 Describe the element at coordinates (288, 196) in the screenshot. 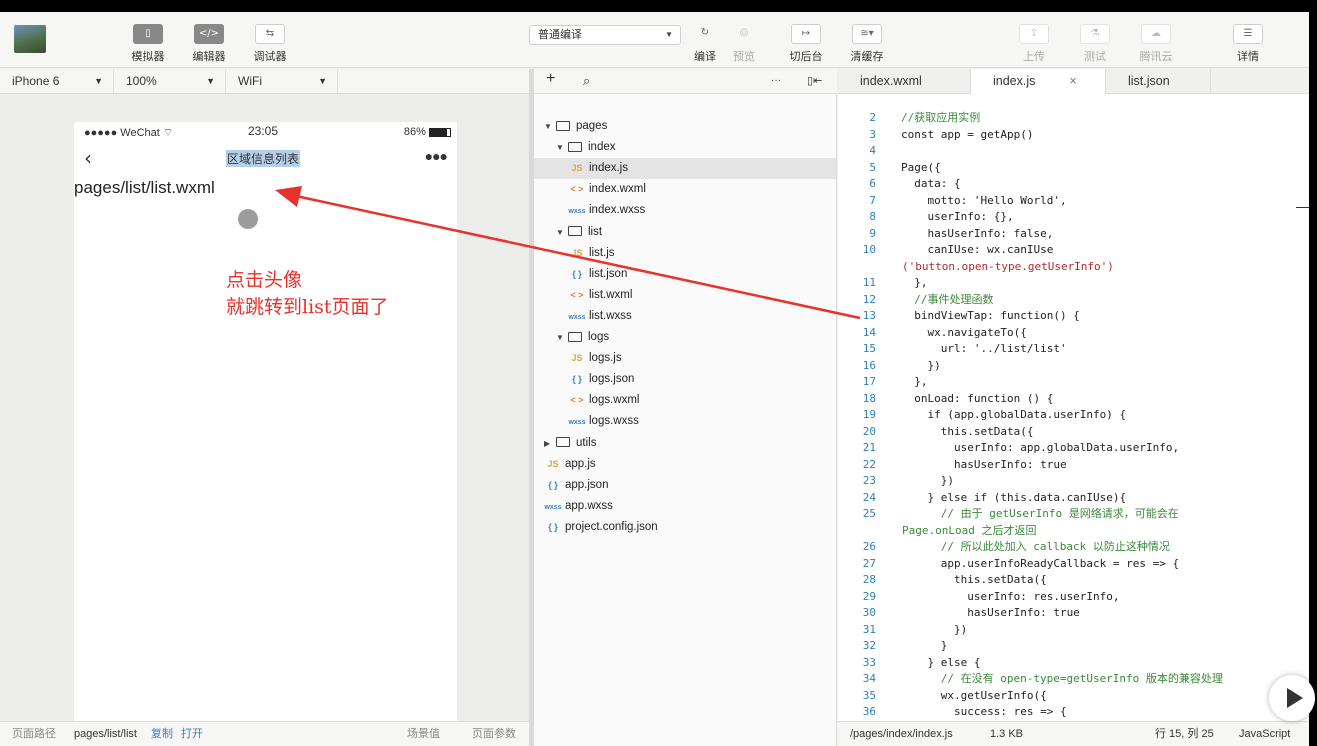

I see `arrow-head` at that location.